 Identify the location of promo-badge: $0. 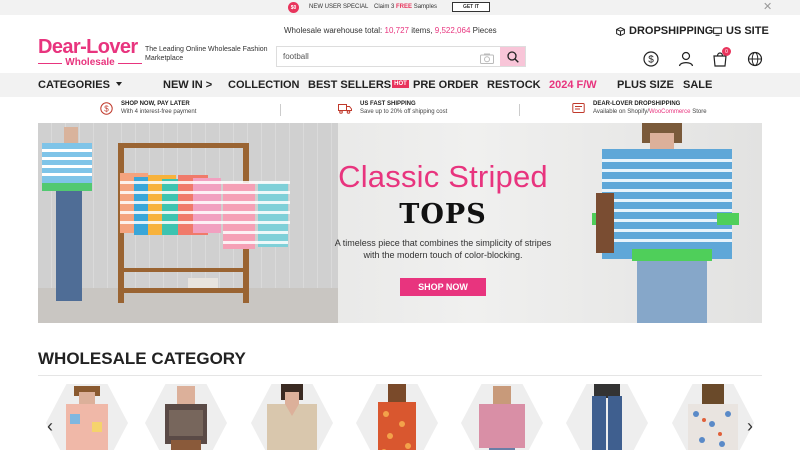
(293, 7).